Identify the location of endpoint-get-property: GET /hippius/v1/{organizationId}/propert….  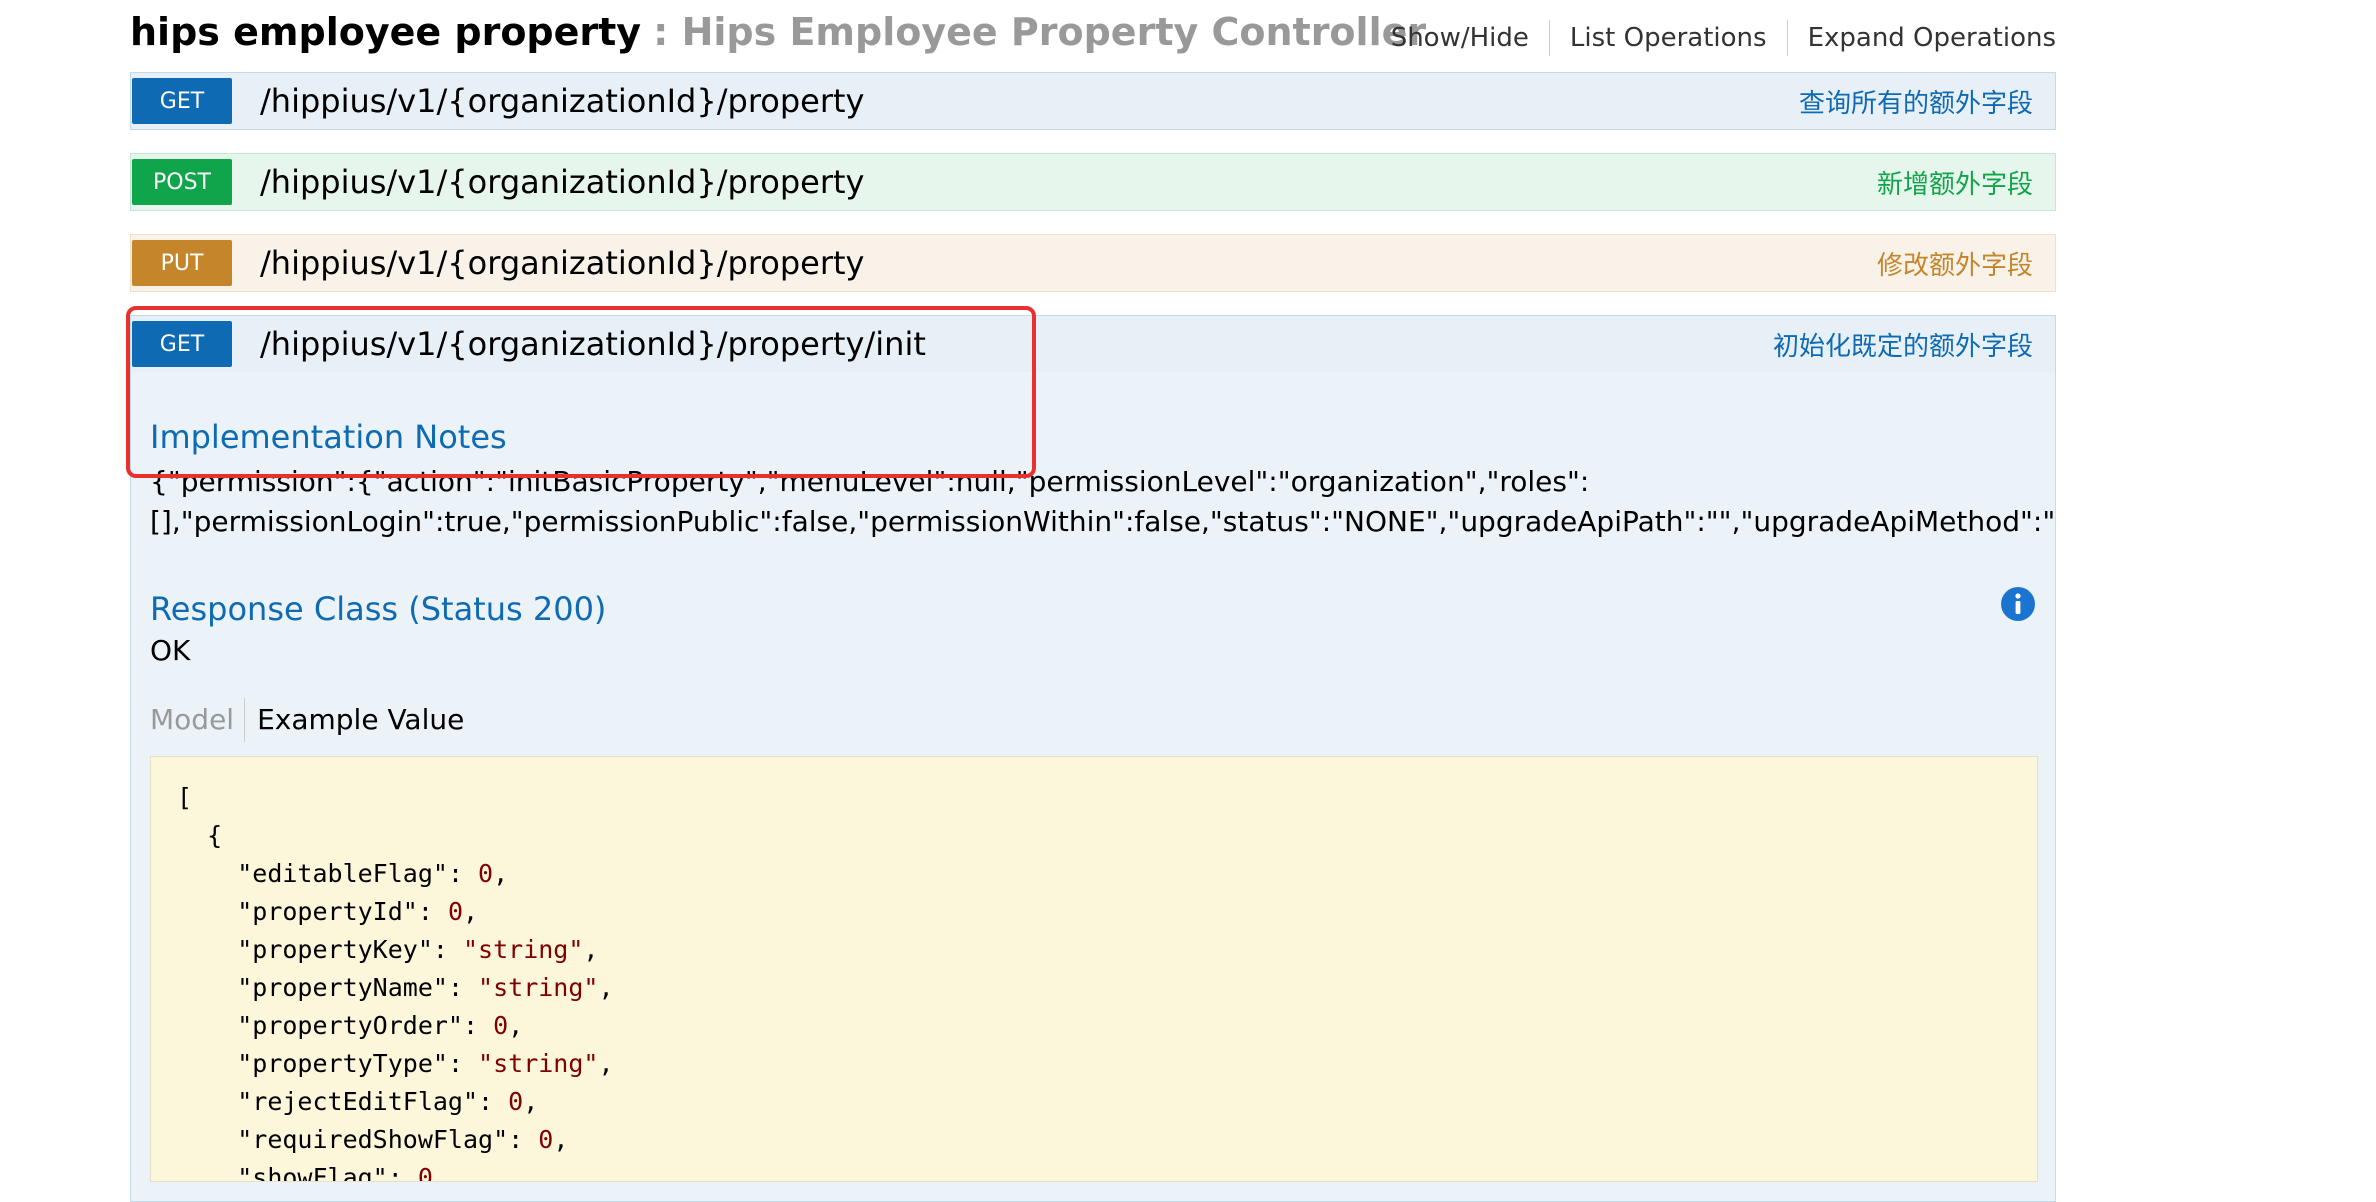
(1093, 101).